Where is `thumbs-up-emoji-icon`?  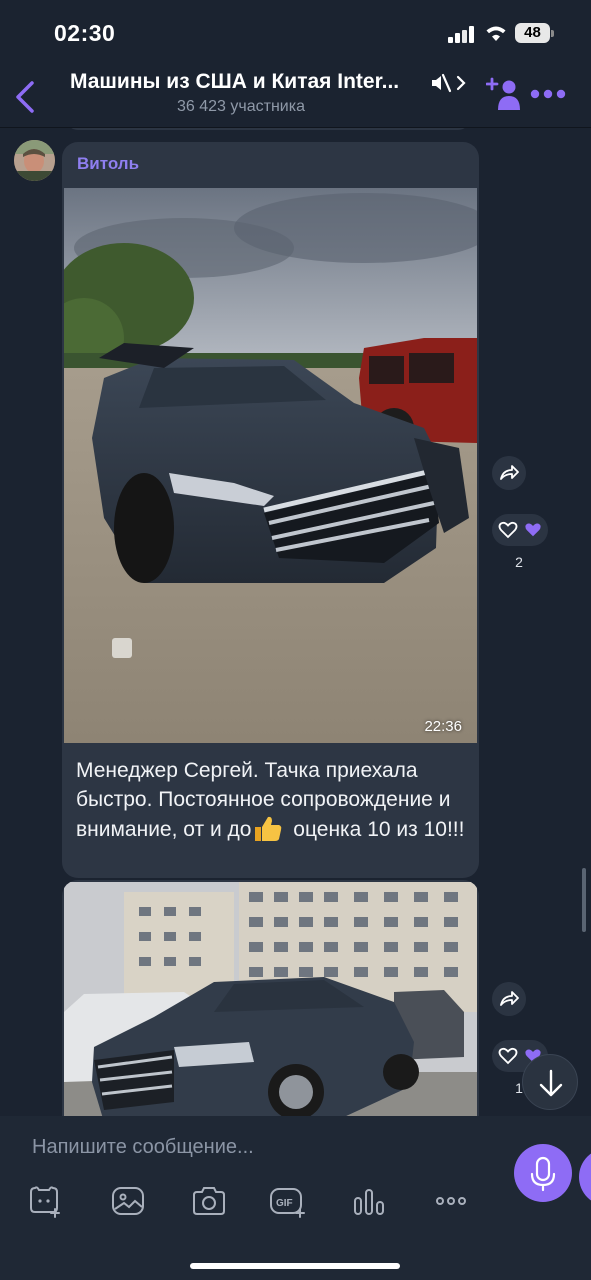 thumbs-up-emoji-icon is located at coordinates (268, 828).